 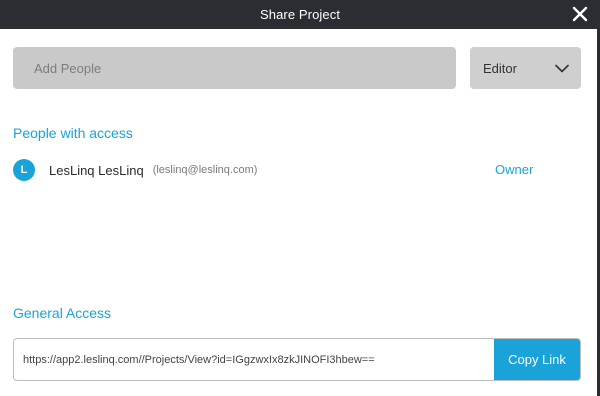 I want to click on avatar: L, so click(x=24, y=170).